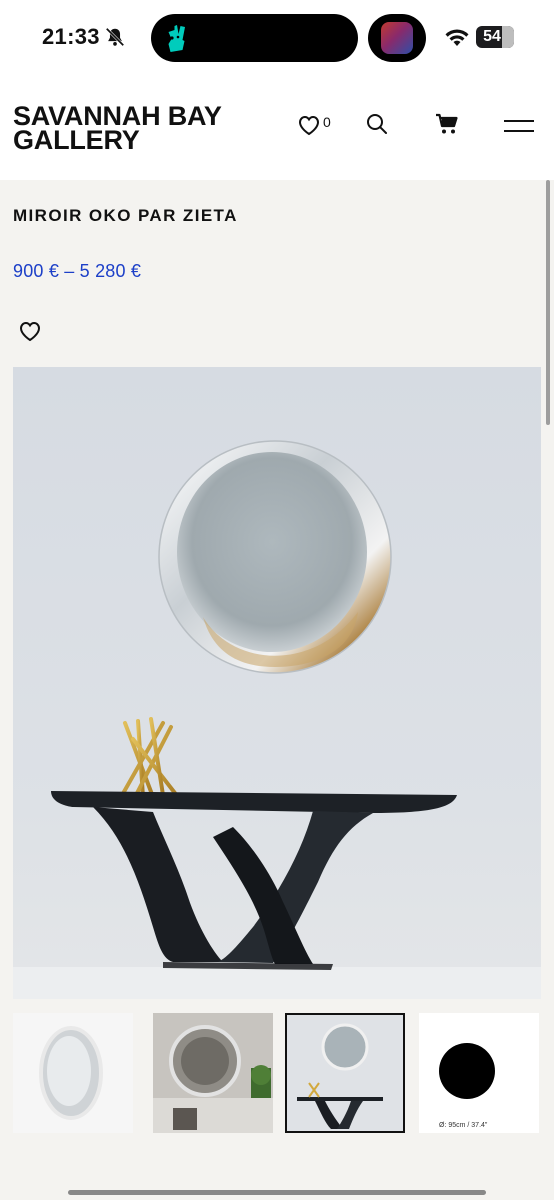 The image size is (554, 1200). Describe the element at coordinates (277, 129) in the screenshot. I see `site-header: SAVANNAH BAY GALLERY 0` at that location.